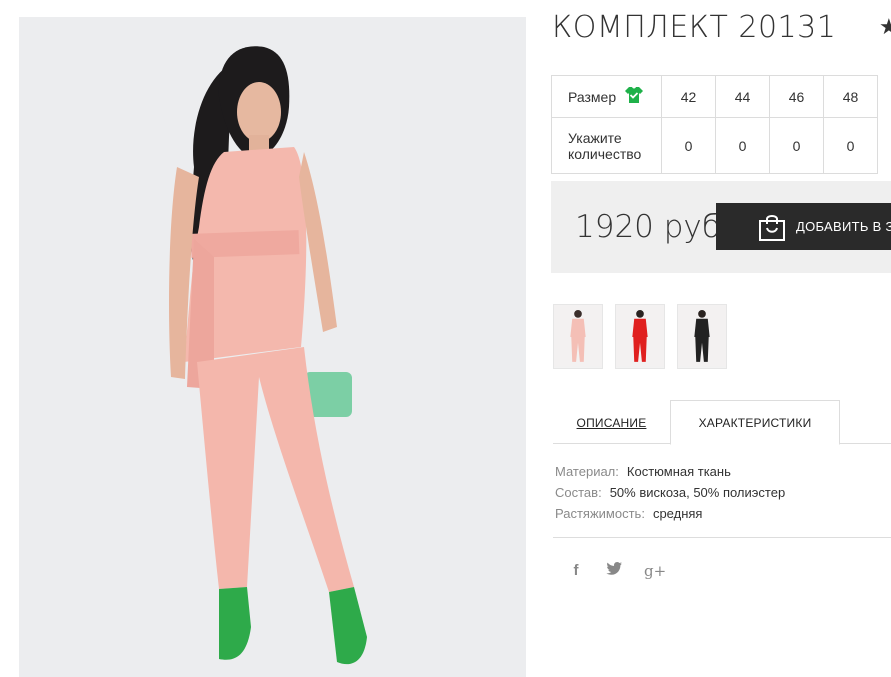  What do you see at coordinates (755, 422) in the screenshot?
I see `tab-characteristics: ХАРАКТЕРИСТИКИ` at bounding box center [755, 422].